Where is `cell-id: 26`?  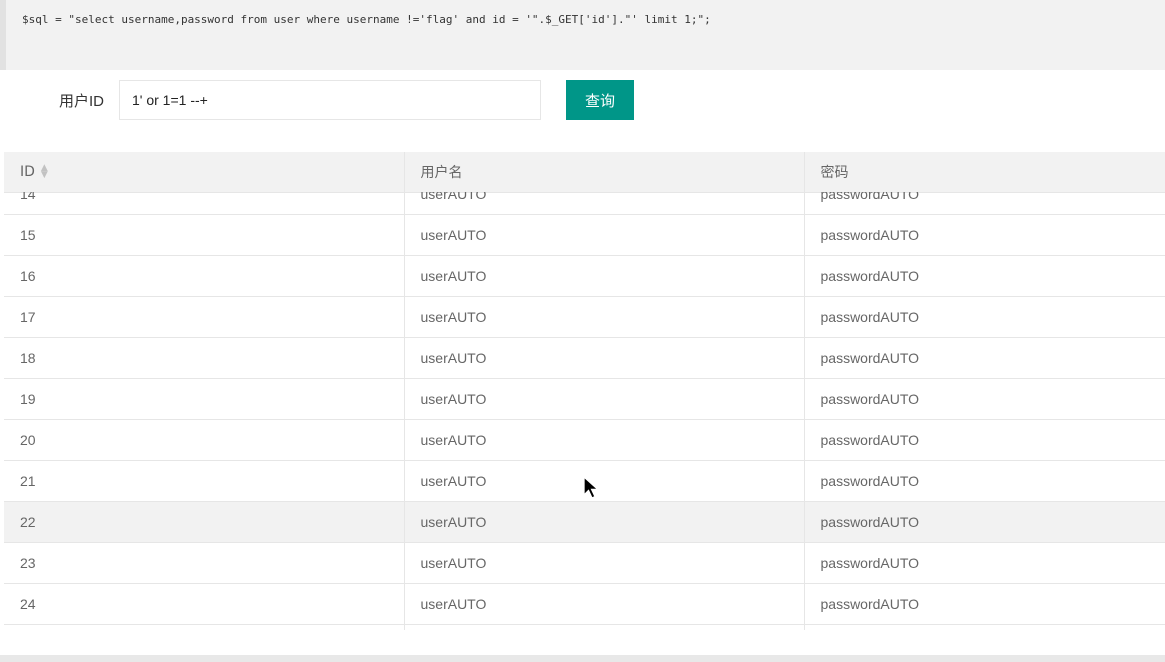 cell-id: 26 is located at coordinates (204, 627).